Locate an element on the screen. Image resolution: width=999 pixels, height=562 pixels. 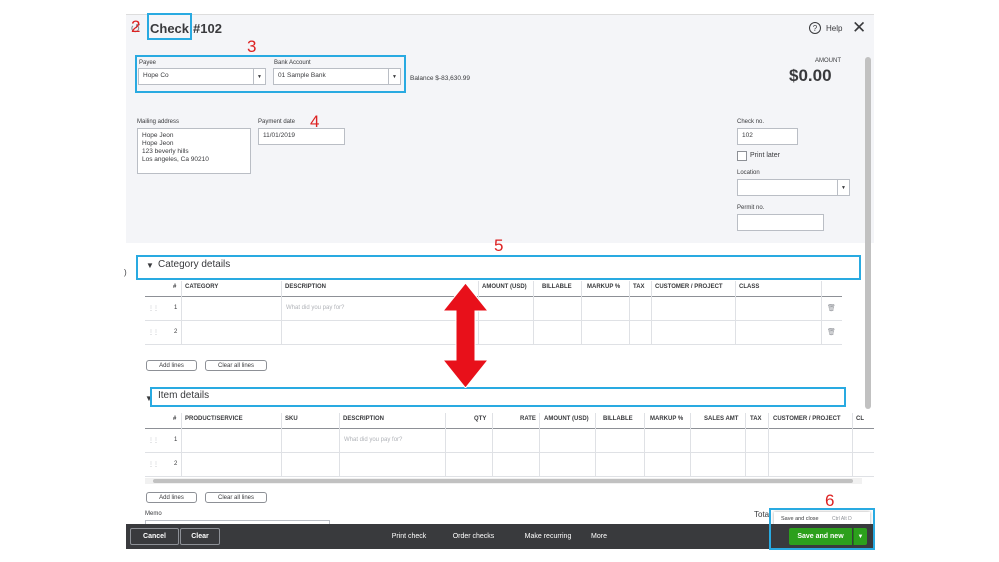
mailing-line: Los angeles, Ca 90210 is located at coordinates (175, 159).